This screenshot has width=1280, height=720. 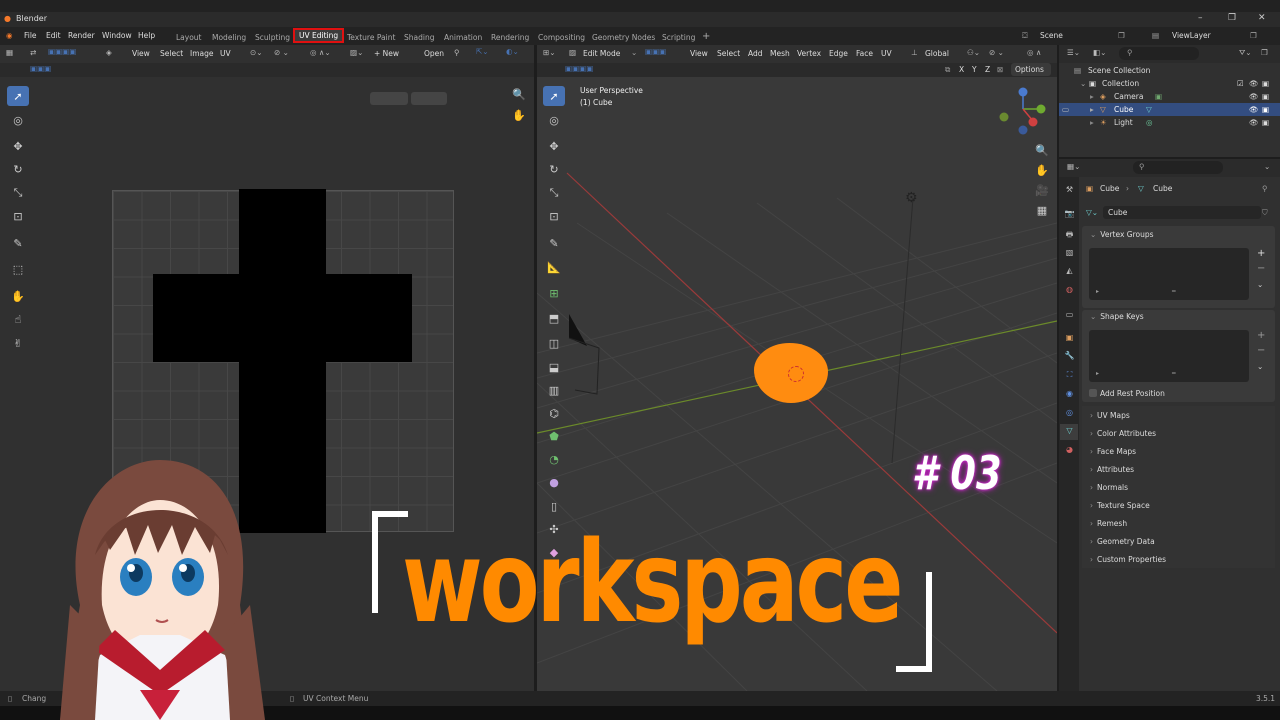 What do you see at coordinates (1069, 235) in the screenshot?
I see `output-tab-icon: 🖶` at bounding box center [1069, 235].